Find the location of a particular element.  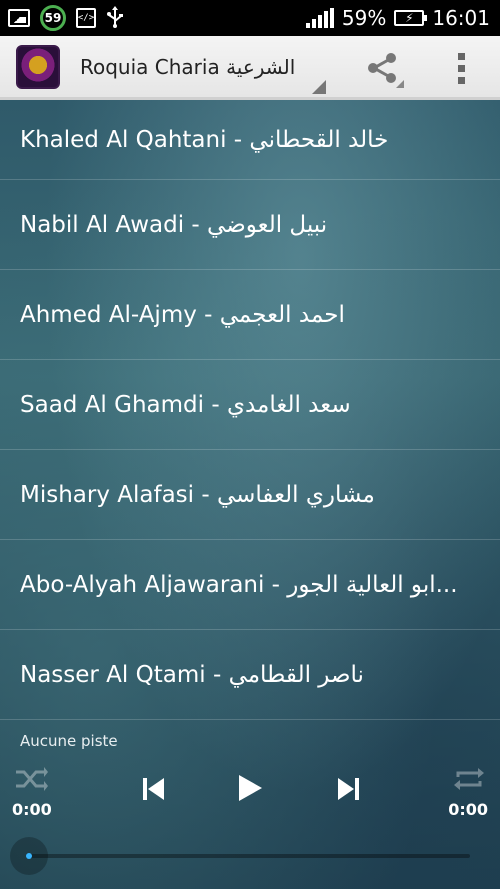

shuffle-icon is located at coordinates (32, 779).